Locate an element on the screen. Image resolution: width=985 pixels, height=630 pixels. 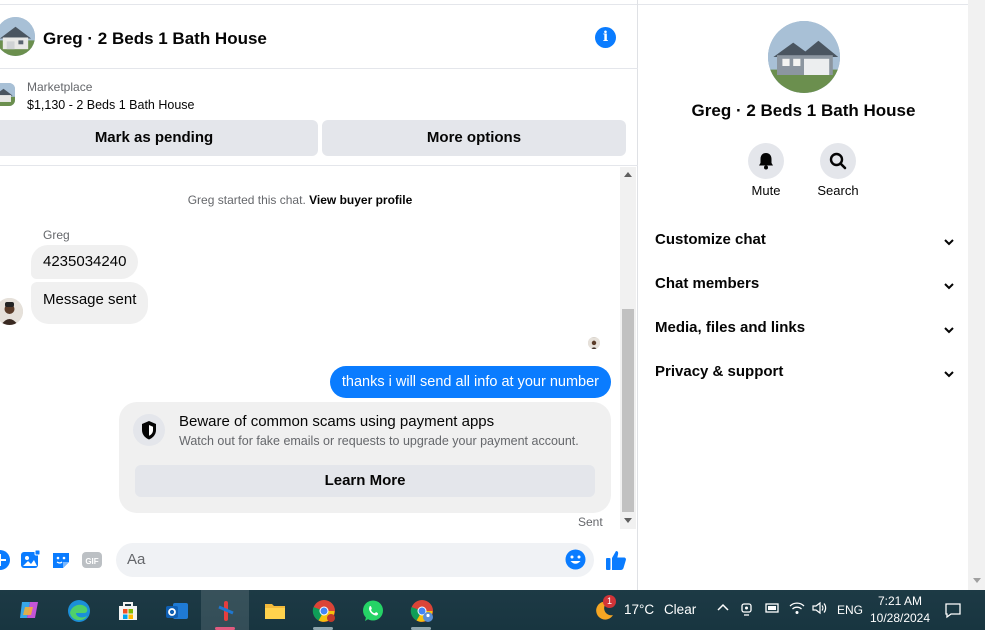
sender-avatar is located at coordinates (11, 311).